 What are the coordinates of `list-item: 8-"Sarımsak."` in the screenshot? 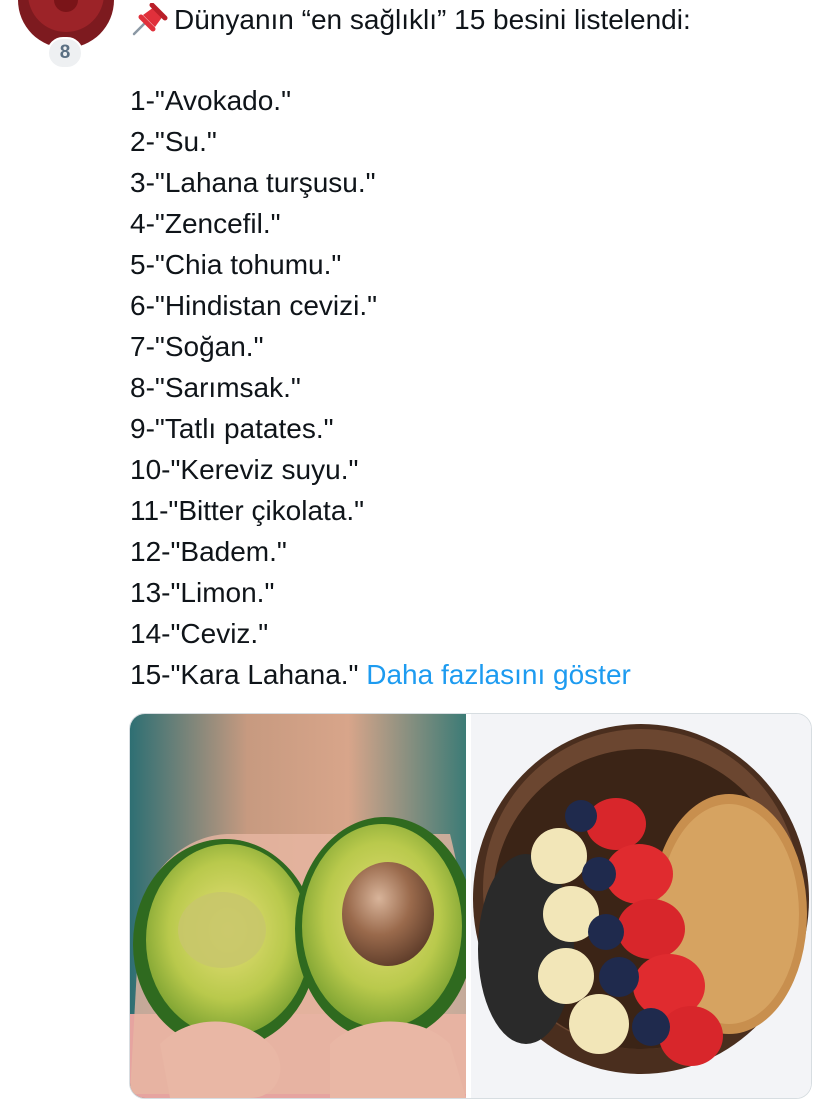 It's located at (215, 387).